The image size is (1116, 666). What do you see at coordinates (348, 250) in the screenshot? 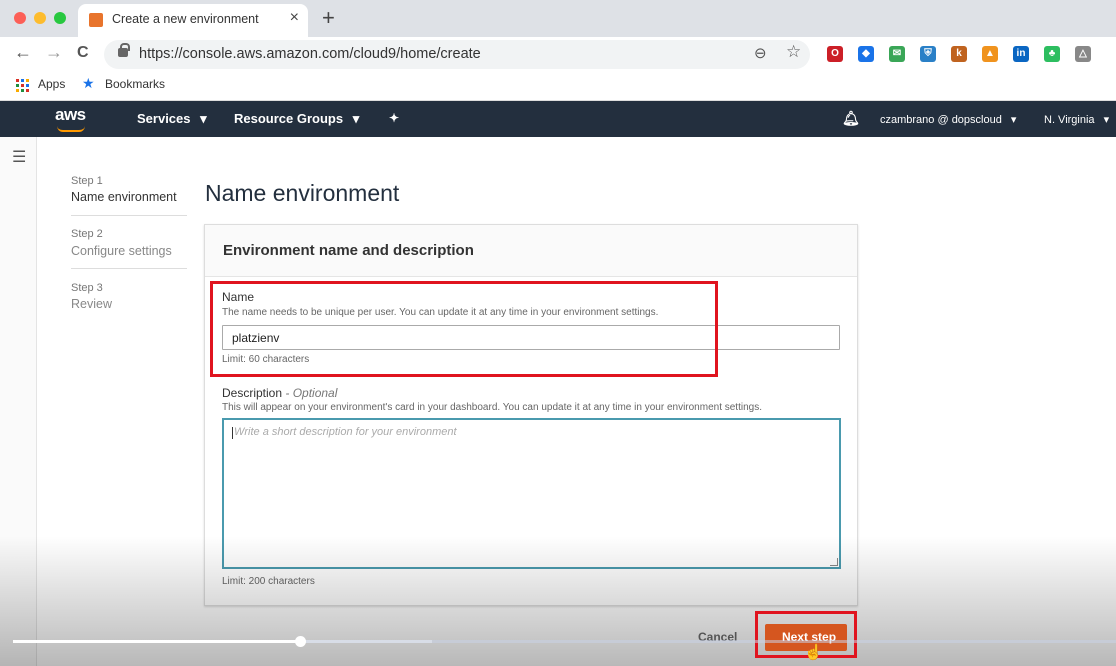
I see `panel-title: Environment name and description` at bounding box center [348, 250].